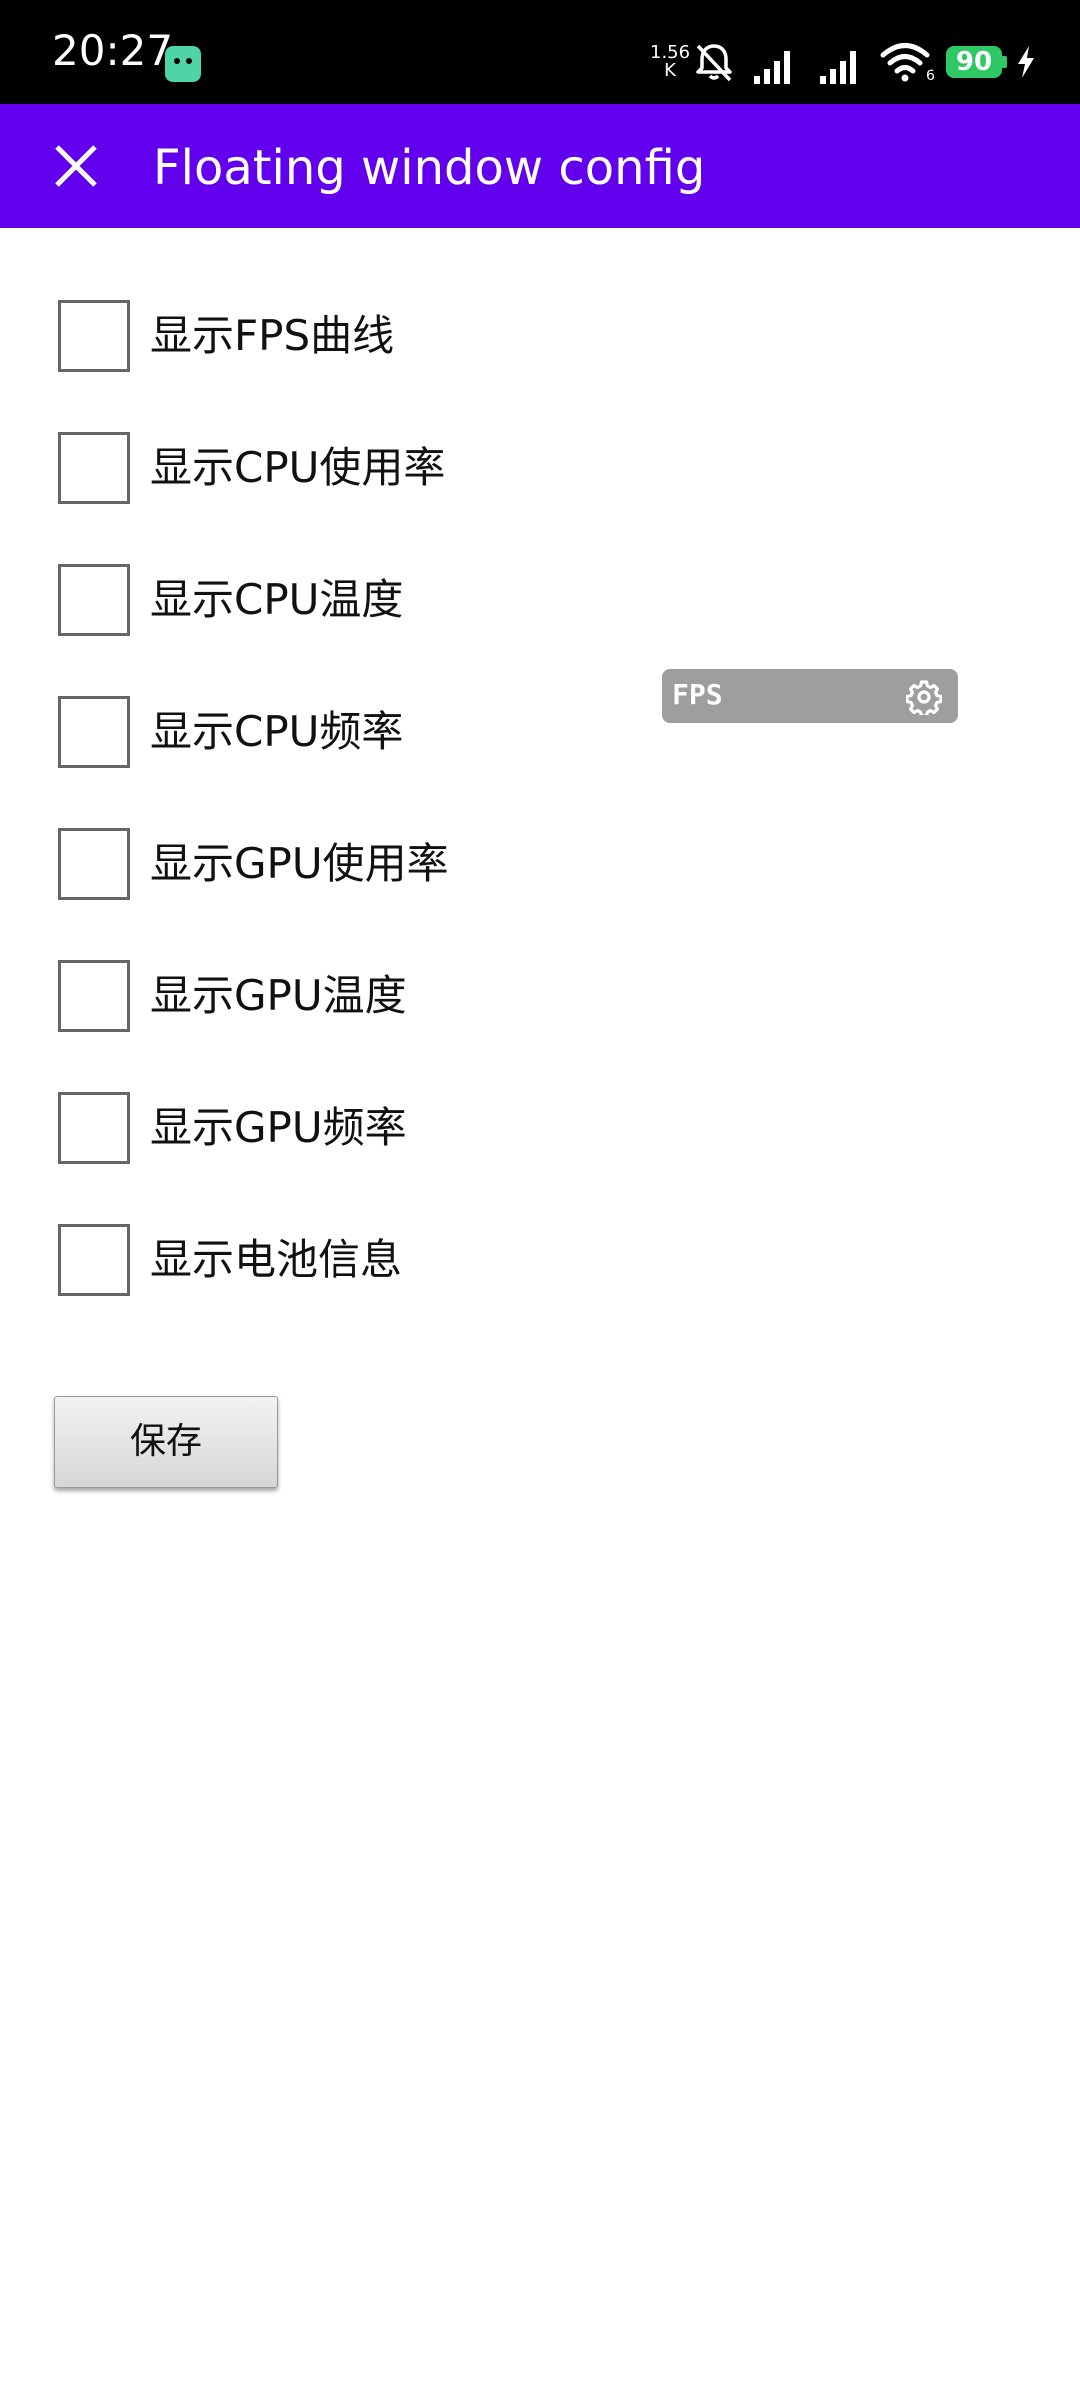  I want to click on wifi-sub-label: 6, so click(930, 76).